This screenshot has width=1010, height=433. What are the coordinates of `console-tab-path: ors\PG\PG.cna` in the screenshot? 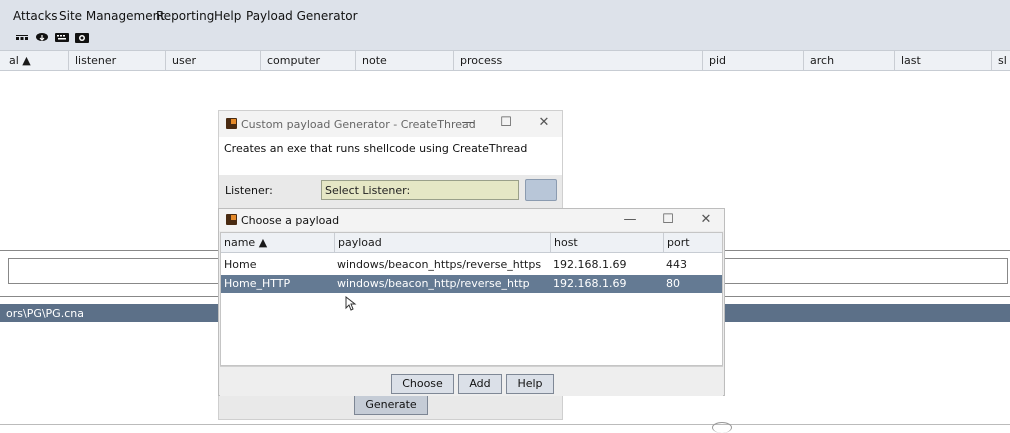 It's located at (45, 313).